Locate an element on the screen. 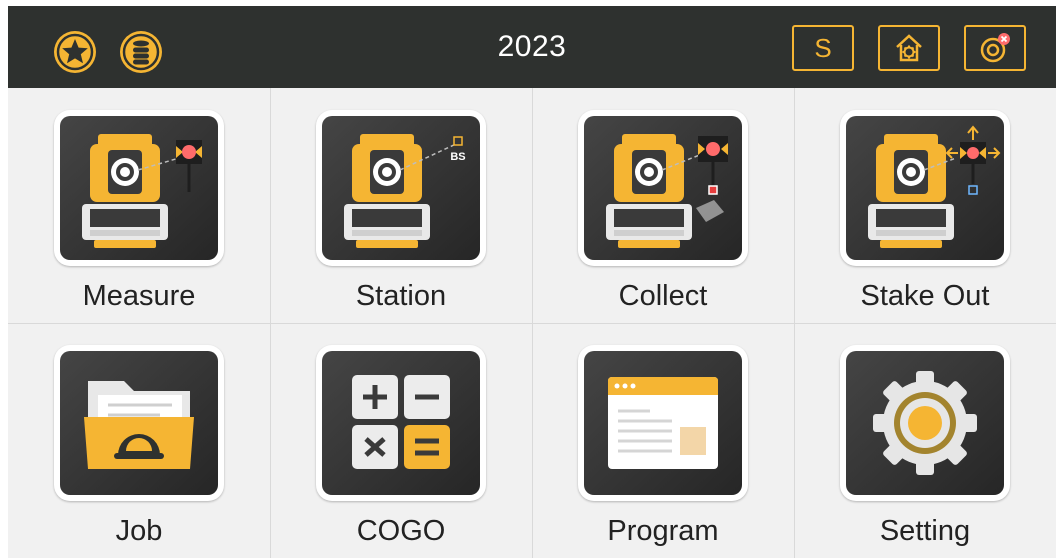 The image size is (1056, 558). tile-label: COGO is located at coordinates (401, 531).